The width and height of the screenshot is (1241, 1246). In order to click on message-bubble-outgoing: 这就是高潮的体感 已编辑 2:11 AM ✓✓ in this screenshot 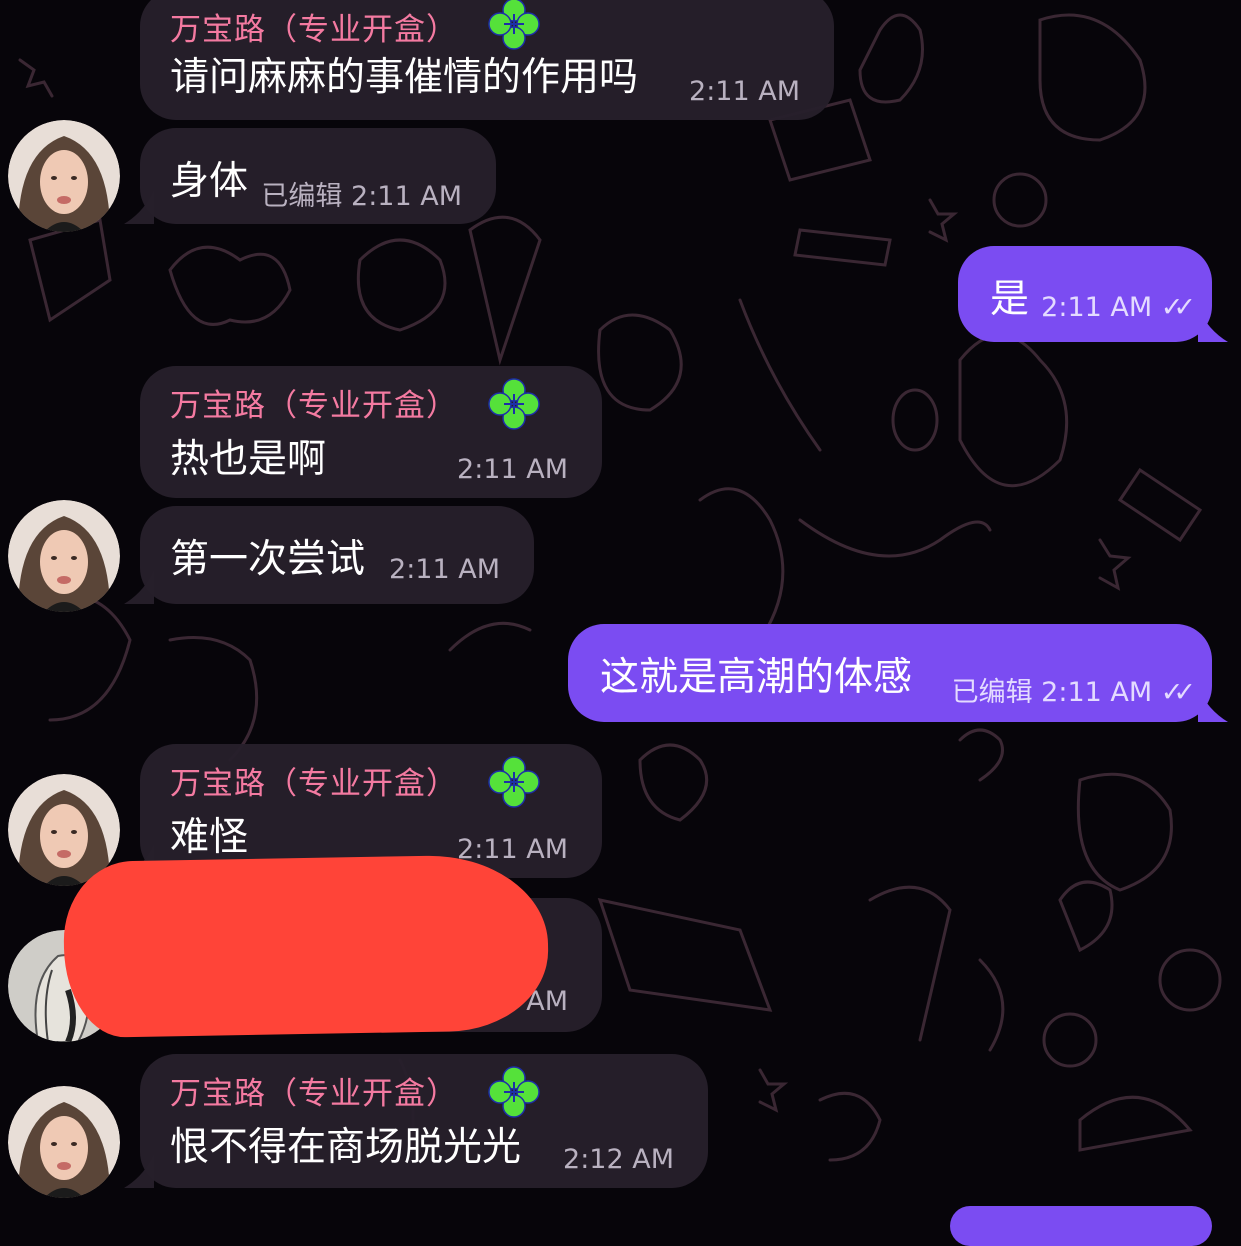, I will do `click(898, 673)`.